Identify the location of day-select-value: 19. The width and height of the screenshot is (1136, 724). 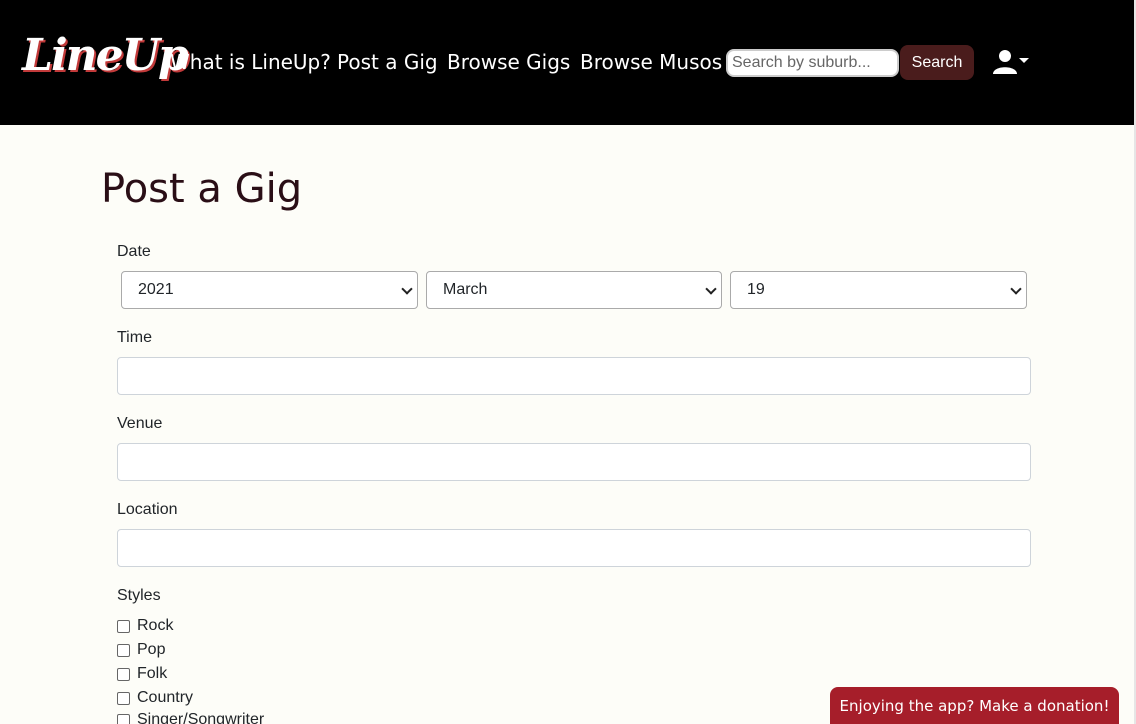
(756, 289).